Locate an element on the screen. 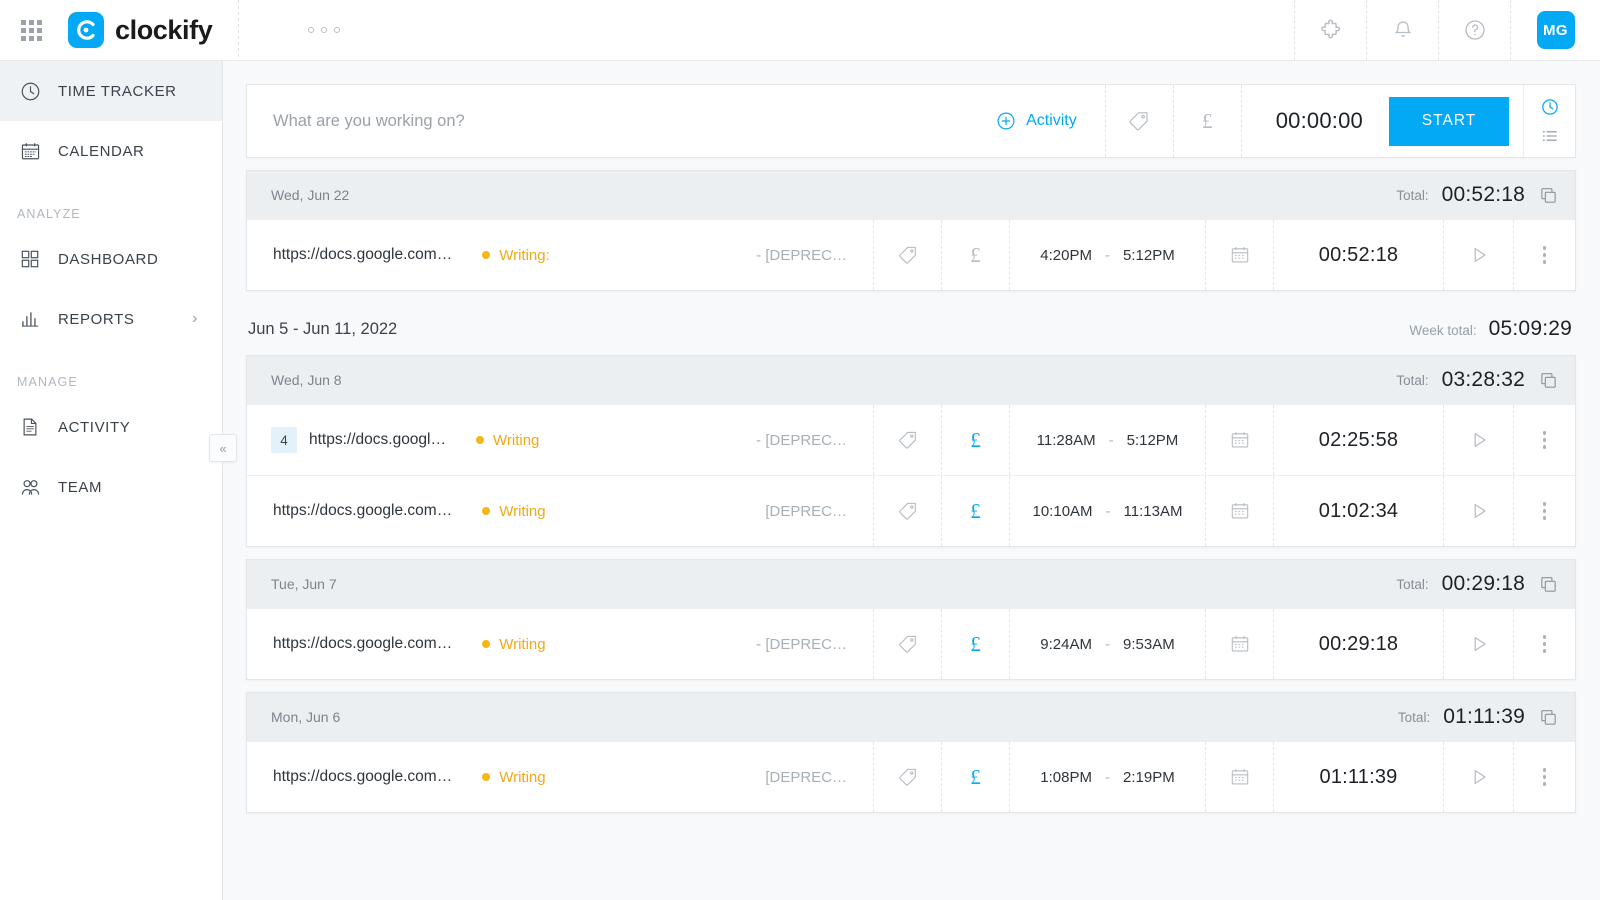  user-avatar: MG is located at coordinates (1555, 30).